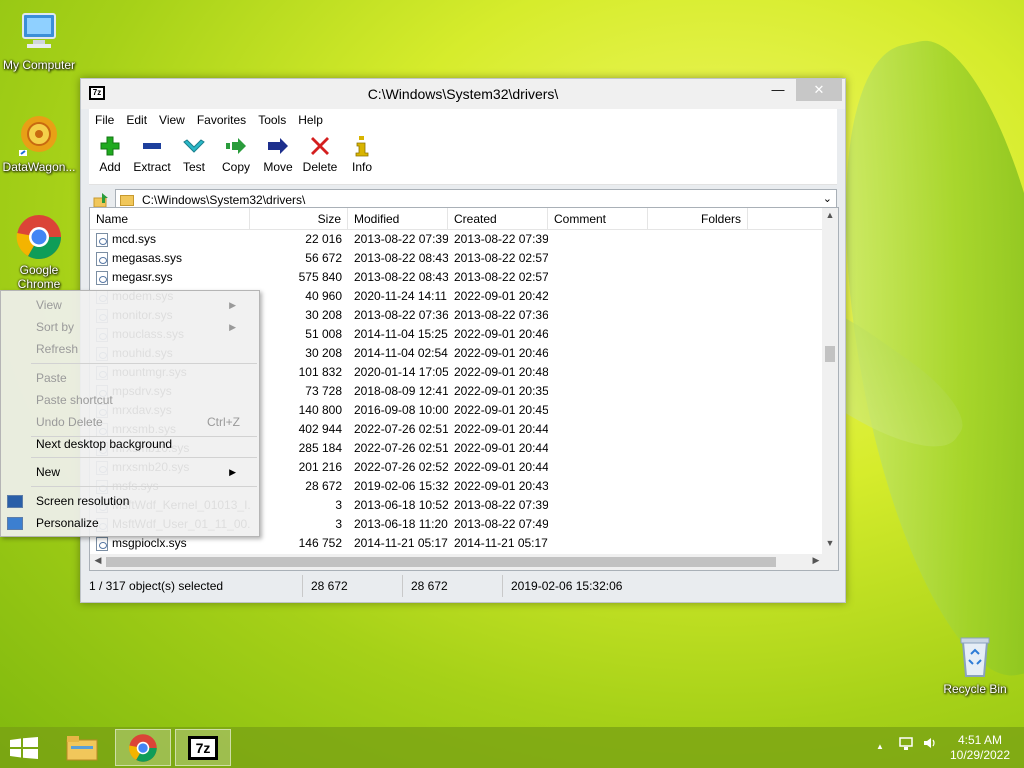  I want to click on folder-icon, so click(127, 200).